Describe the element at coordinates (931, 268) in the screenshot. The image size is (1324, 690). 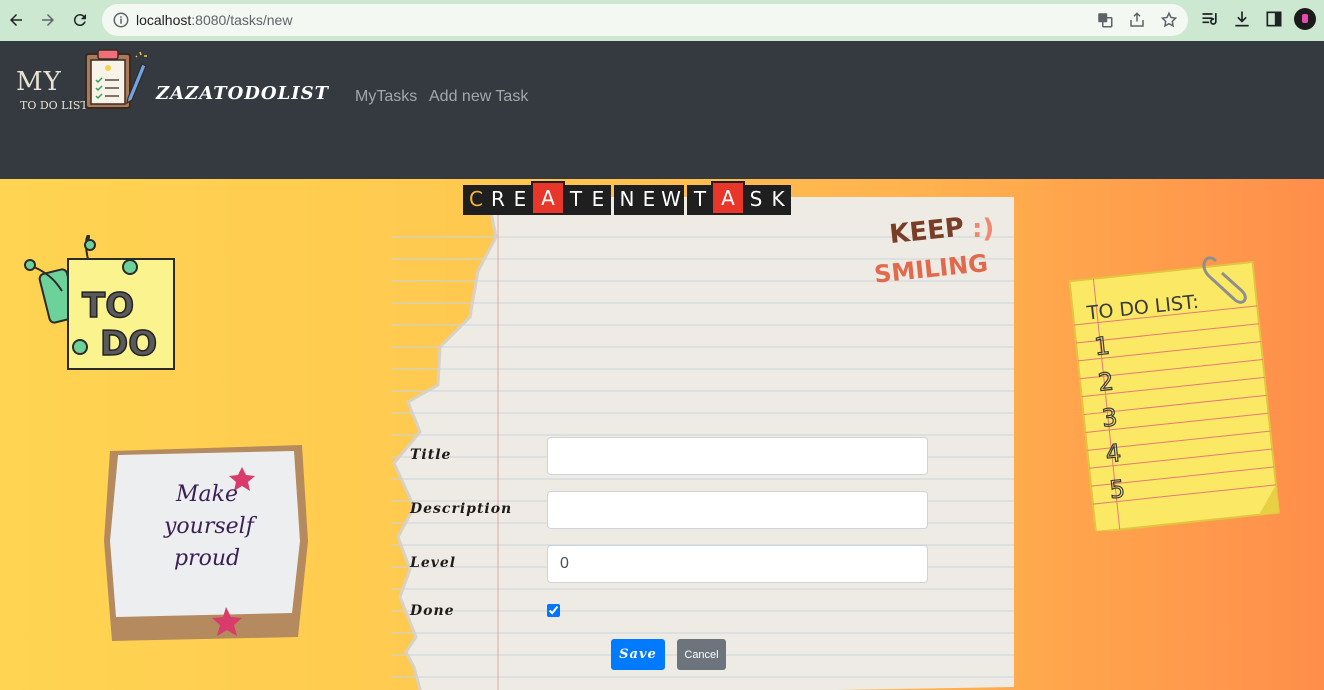
I see `sticker-smiling-text: SMILING` at that location.